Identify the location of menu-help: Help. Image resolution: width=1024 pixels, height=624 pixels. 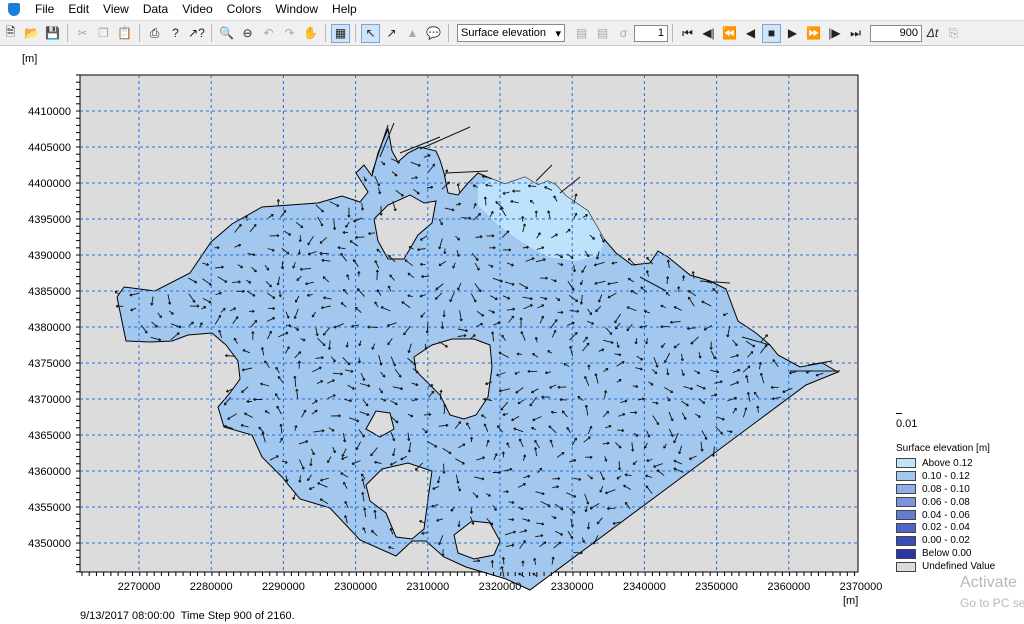
(344, 9).